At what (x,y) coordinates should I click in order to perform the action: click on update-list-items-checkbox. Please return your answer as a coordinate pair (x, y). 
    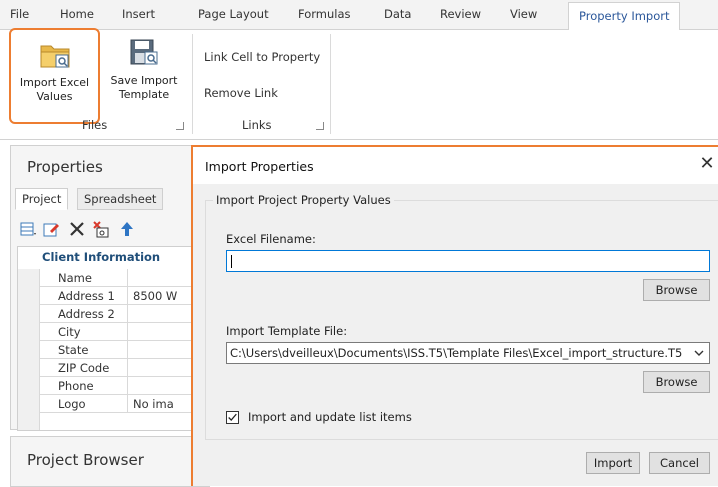
    Looking at the image, I should click on (232, 417).